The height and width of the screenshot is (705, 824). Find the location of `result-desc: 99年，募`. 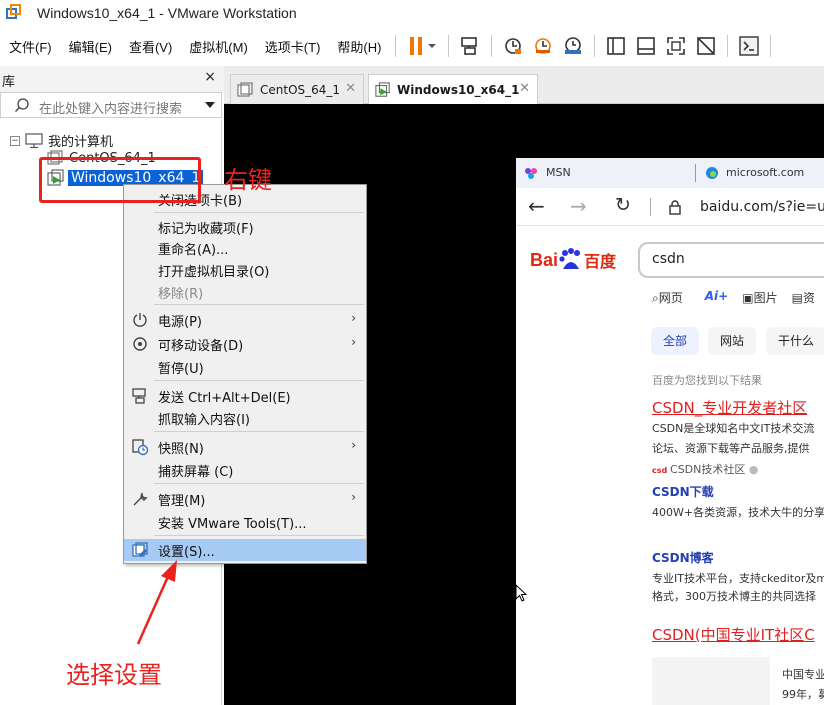

result-desc: 99年，募 is located at coordinates (803, 694).